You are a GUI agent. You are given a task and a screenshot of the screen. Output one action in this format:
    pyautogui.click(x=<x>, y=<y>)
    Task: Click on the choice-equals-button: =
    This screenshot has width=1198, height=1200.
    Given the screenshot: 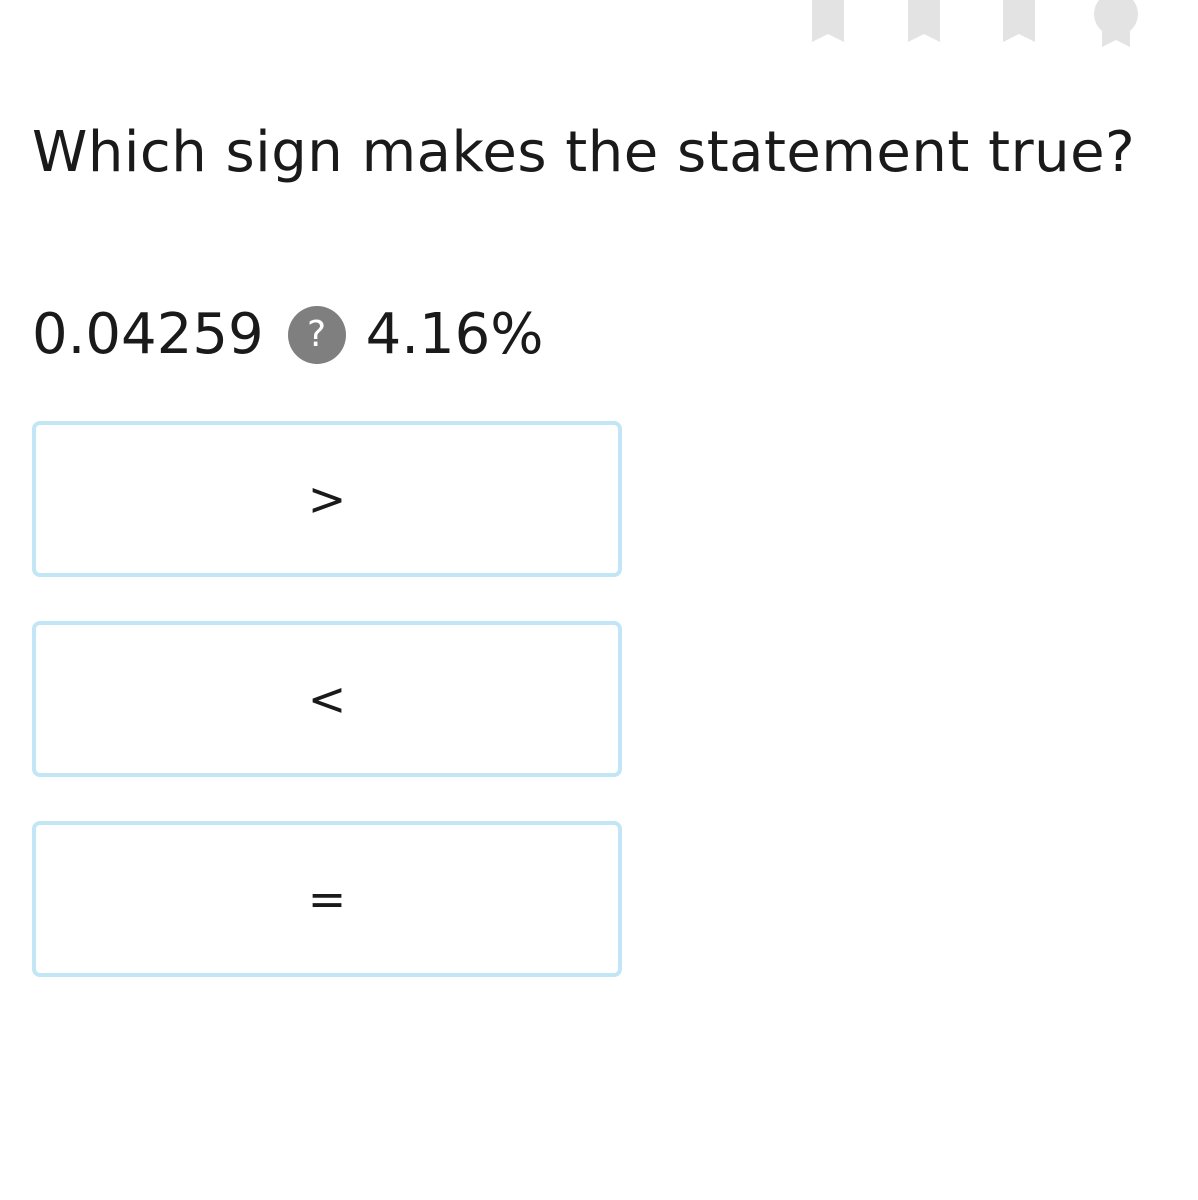 What is the action you would take?
    pyautogui.click(x=327, y=899)
    